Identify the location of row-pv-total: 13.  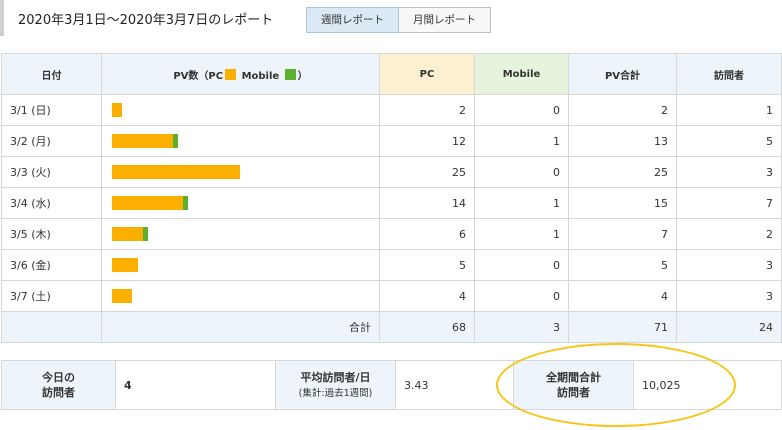
(622, 141).